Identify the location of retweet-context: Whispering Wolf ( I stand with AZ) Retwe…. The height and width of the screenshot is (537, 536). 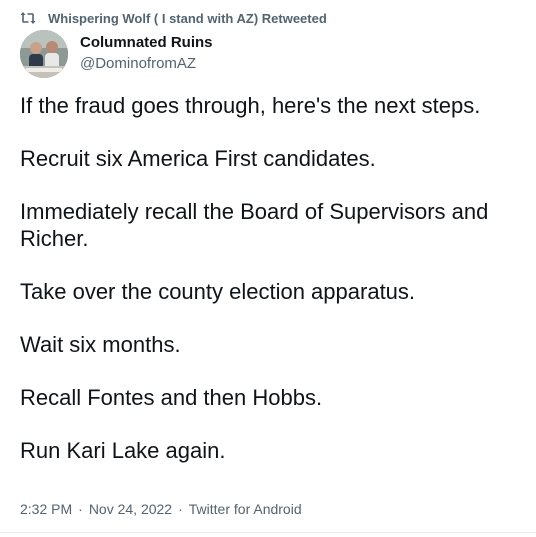
(173, 18).